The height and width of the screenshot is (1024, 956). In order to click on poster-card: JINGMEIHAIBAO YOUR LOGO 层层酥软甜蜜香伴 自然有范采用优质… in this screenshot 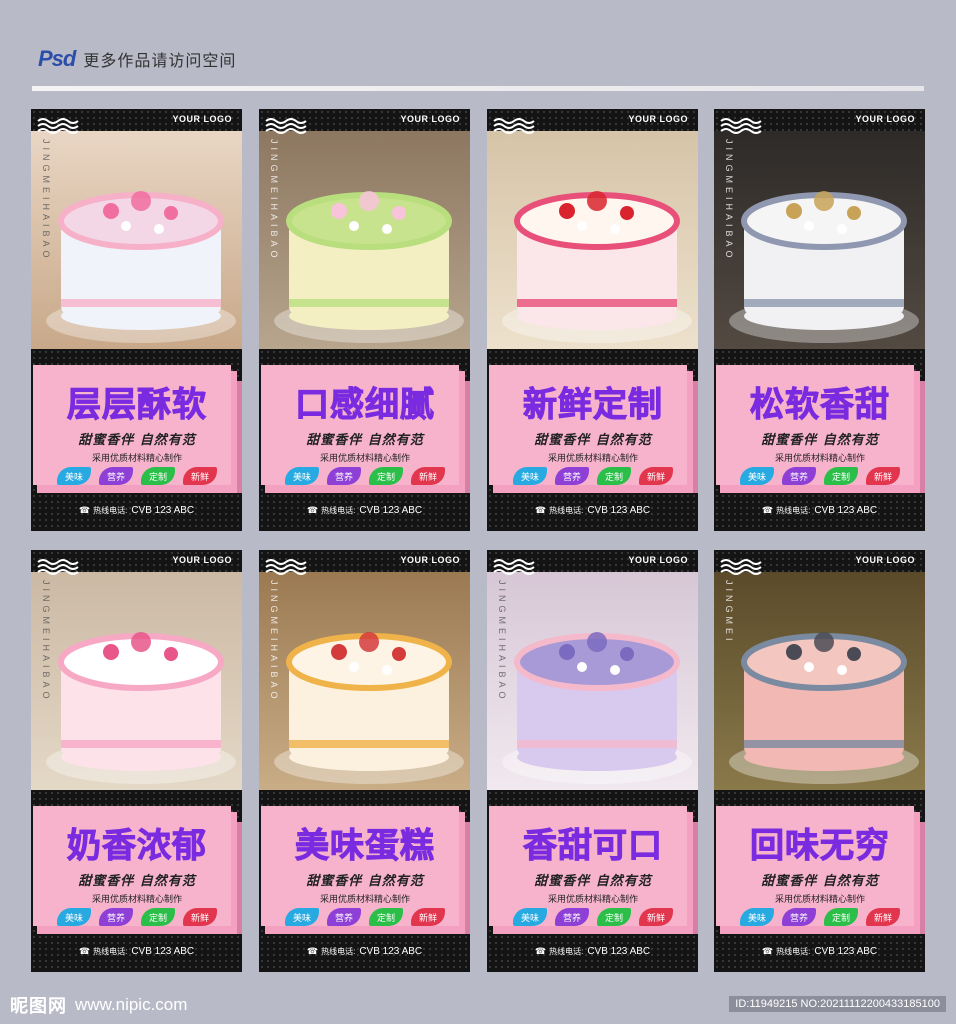, I will do `click(136, 320)`.